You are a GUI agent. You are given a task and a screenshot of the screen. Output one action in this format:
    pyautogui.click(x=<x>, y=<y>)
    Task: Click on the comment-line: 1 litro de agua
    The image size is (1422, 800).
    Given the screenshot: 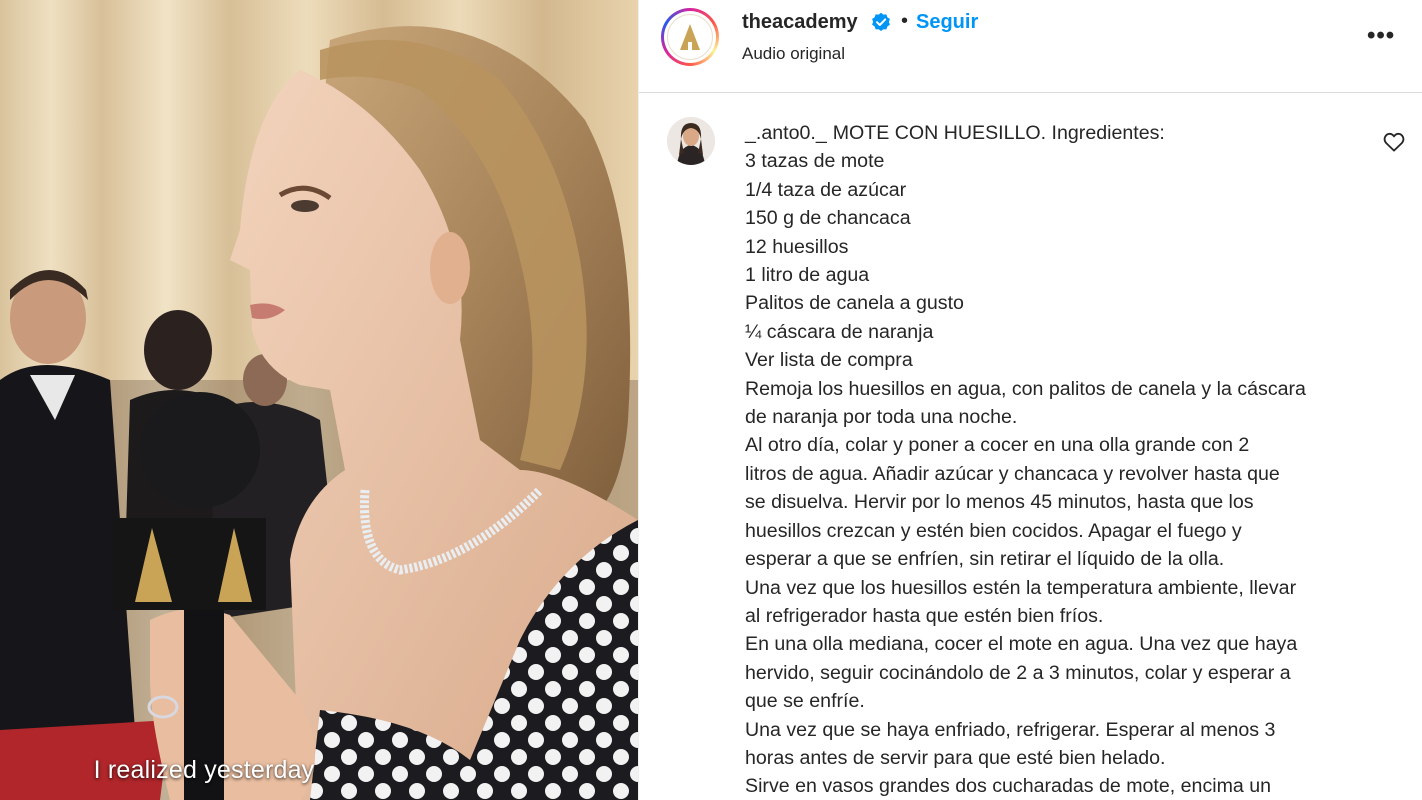 What is the action you would take?
    pyautogui.click(x=807, y=275)
    